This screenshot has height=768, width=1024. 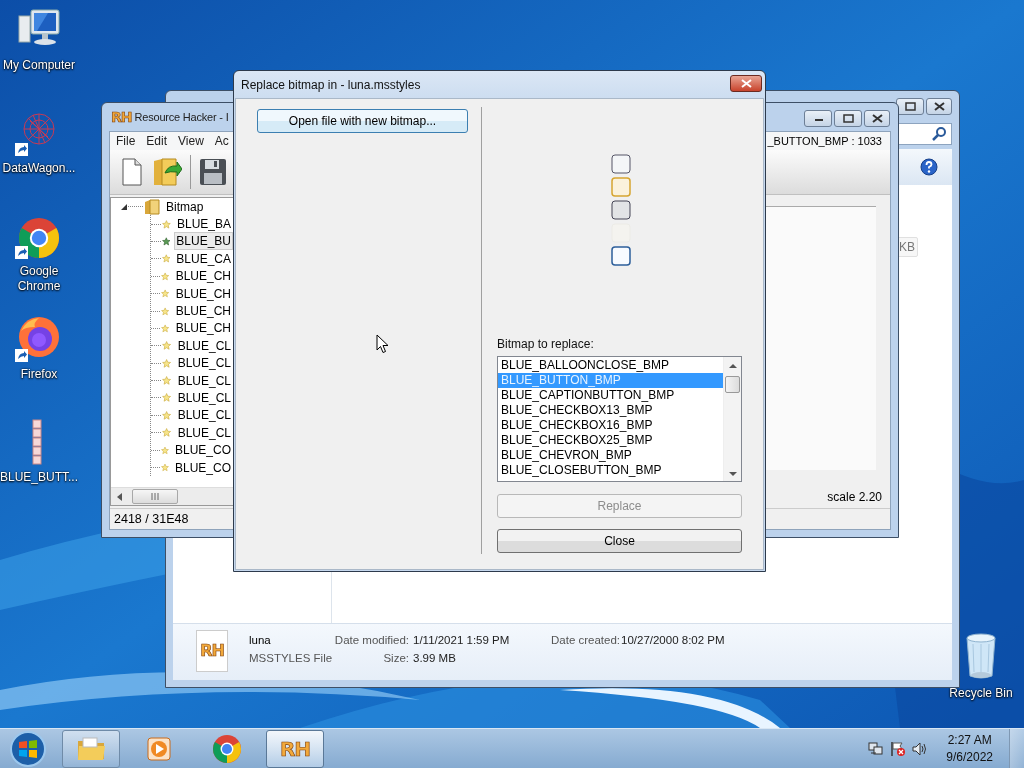 What do you see at coordinates (152, 206) in the screenshot?
I see `folder-icon` at bounding box center [152, 206].